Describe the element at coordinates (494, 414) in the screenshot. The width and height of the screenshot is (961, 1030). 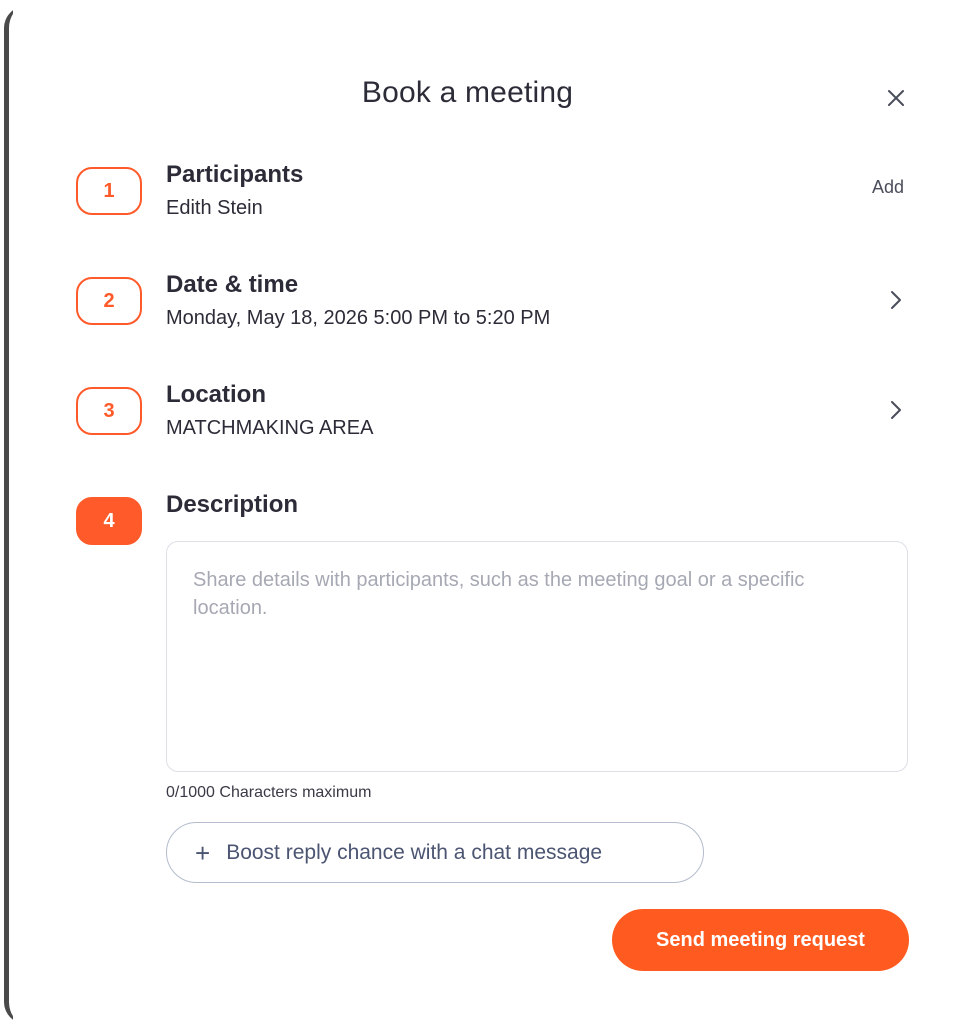
I see `step-location: 3 Location MATCHMAKING AREA` at that location.